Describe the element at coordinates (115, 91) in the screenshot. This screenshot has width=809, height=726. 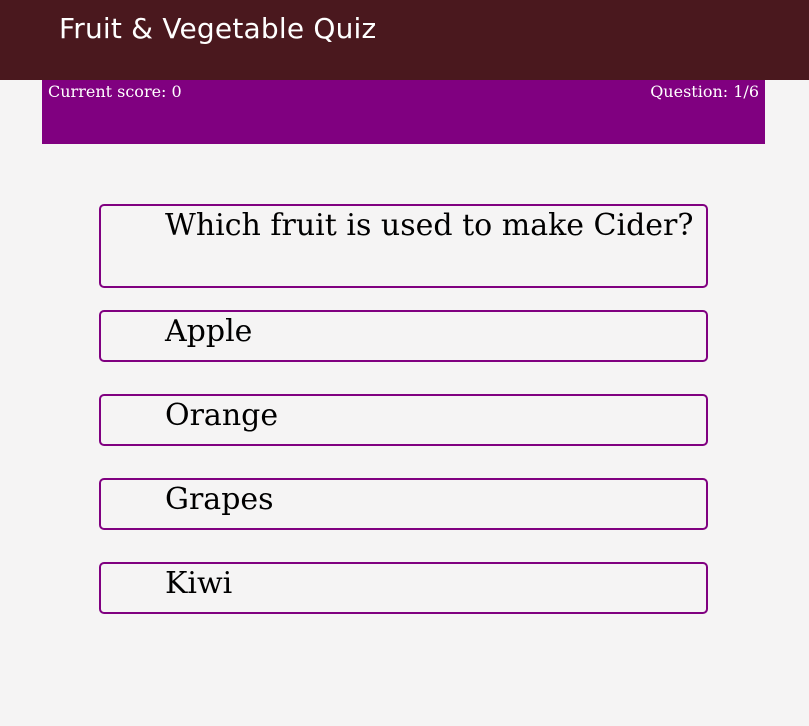
I see `current-score: Current score: 0` at that location.